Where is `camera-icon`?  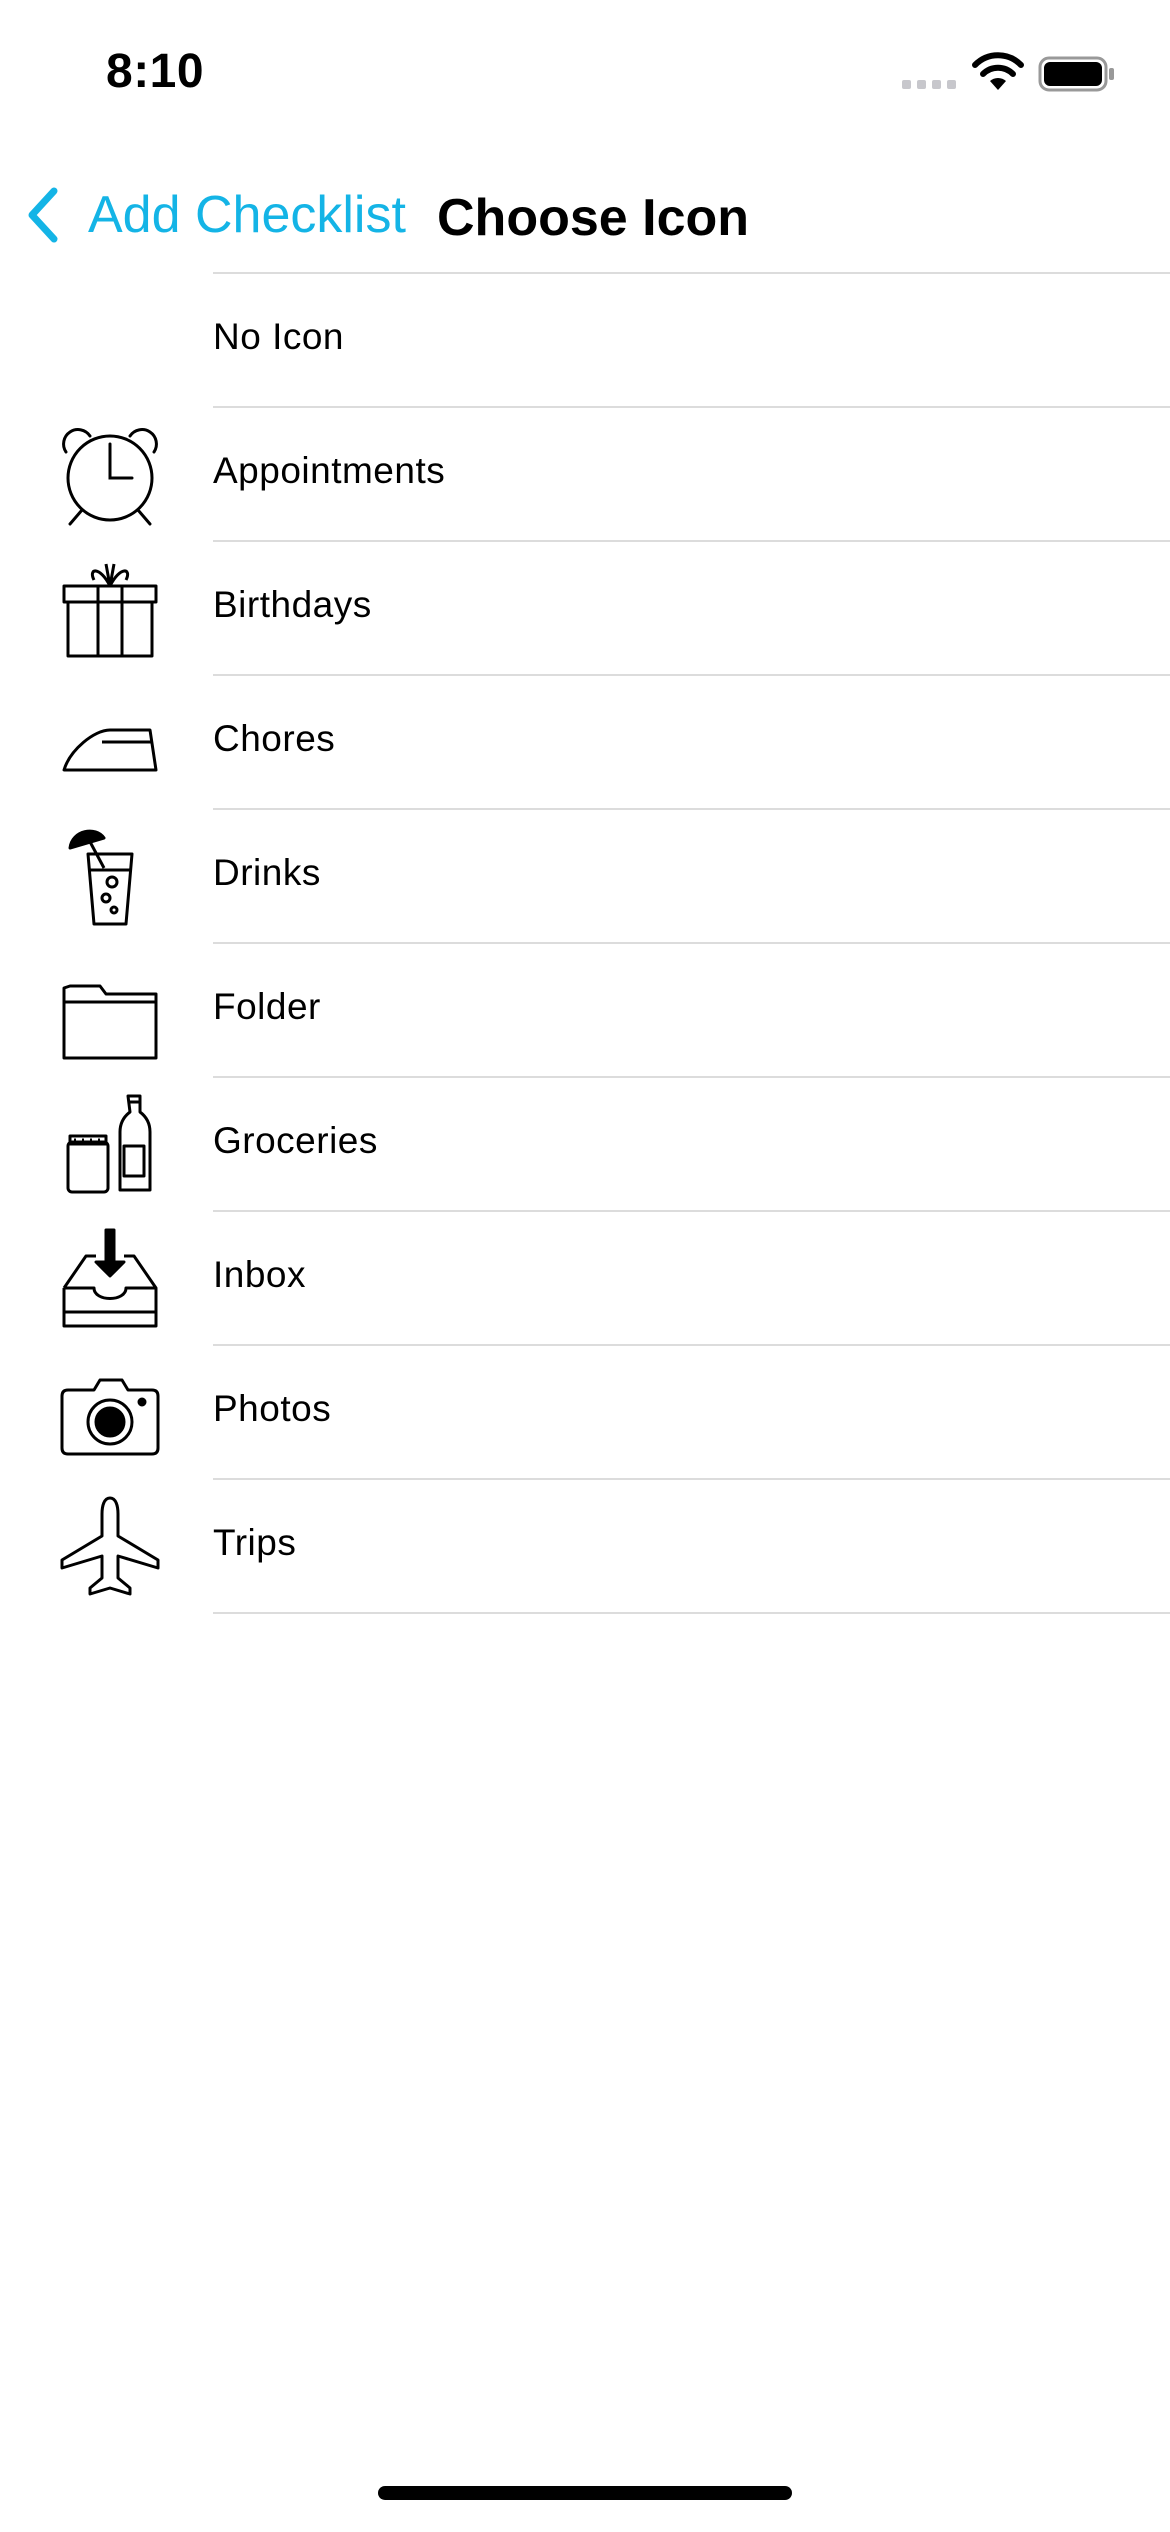
camera-icon is located at coordinates (110, 1412).